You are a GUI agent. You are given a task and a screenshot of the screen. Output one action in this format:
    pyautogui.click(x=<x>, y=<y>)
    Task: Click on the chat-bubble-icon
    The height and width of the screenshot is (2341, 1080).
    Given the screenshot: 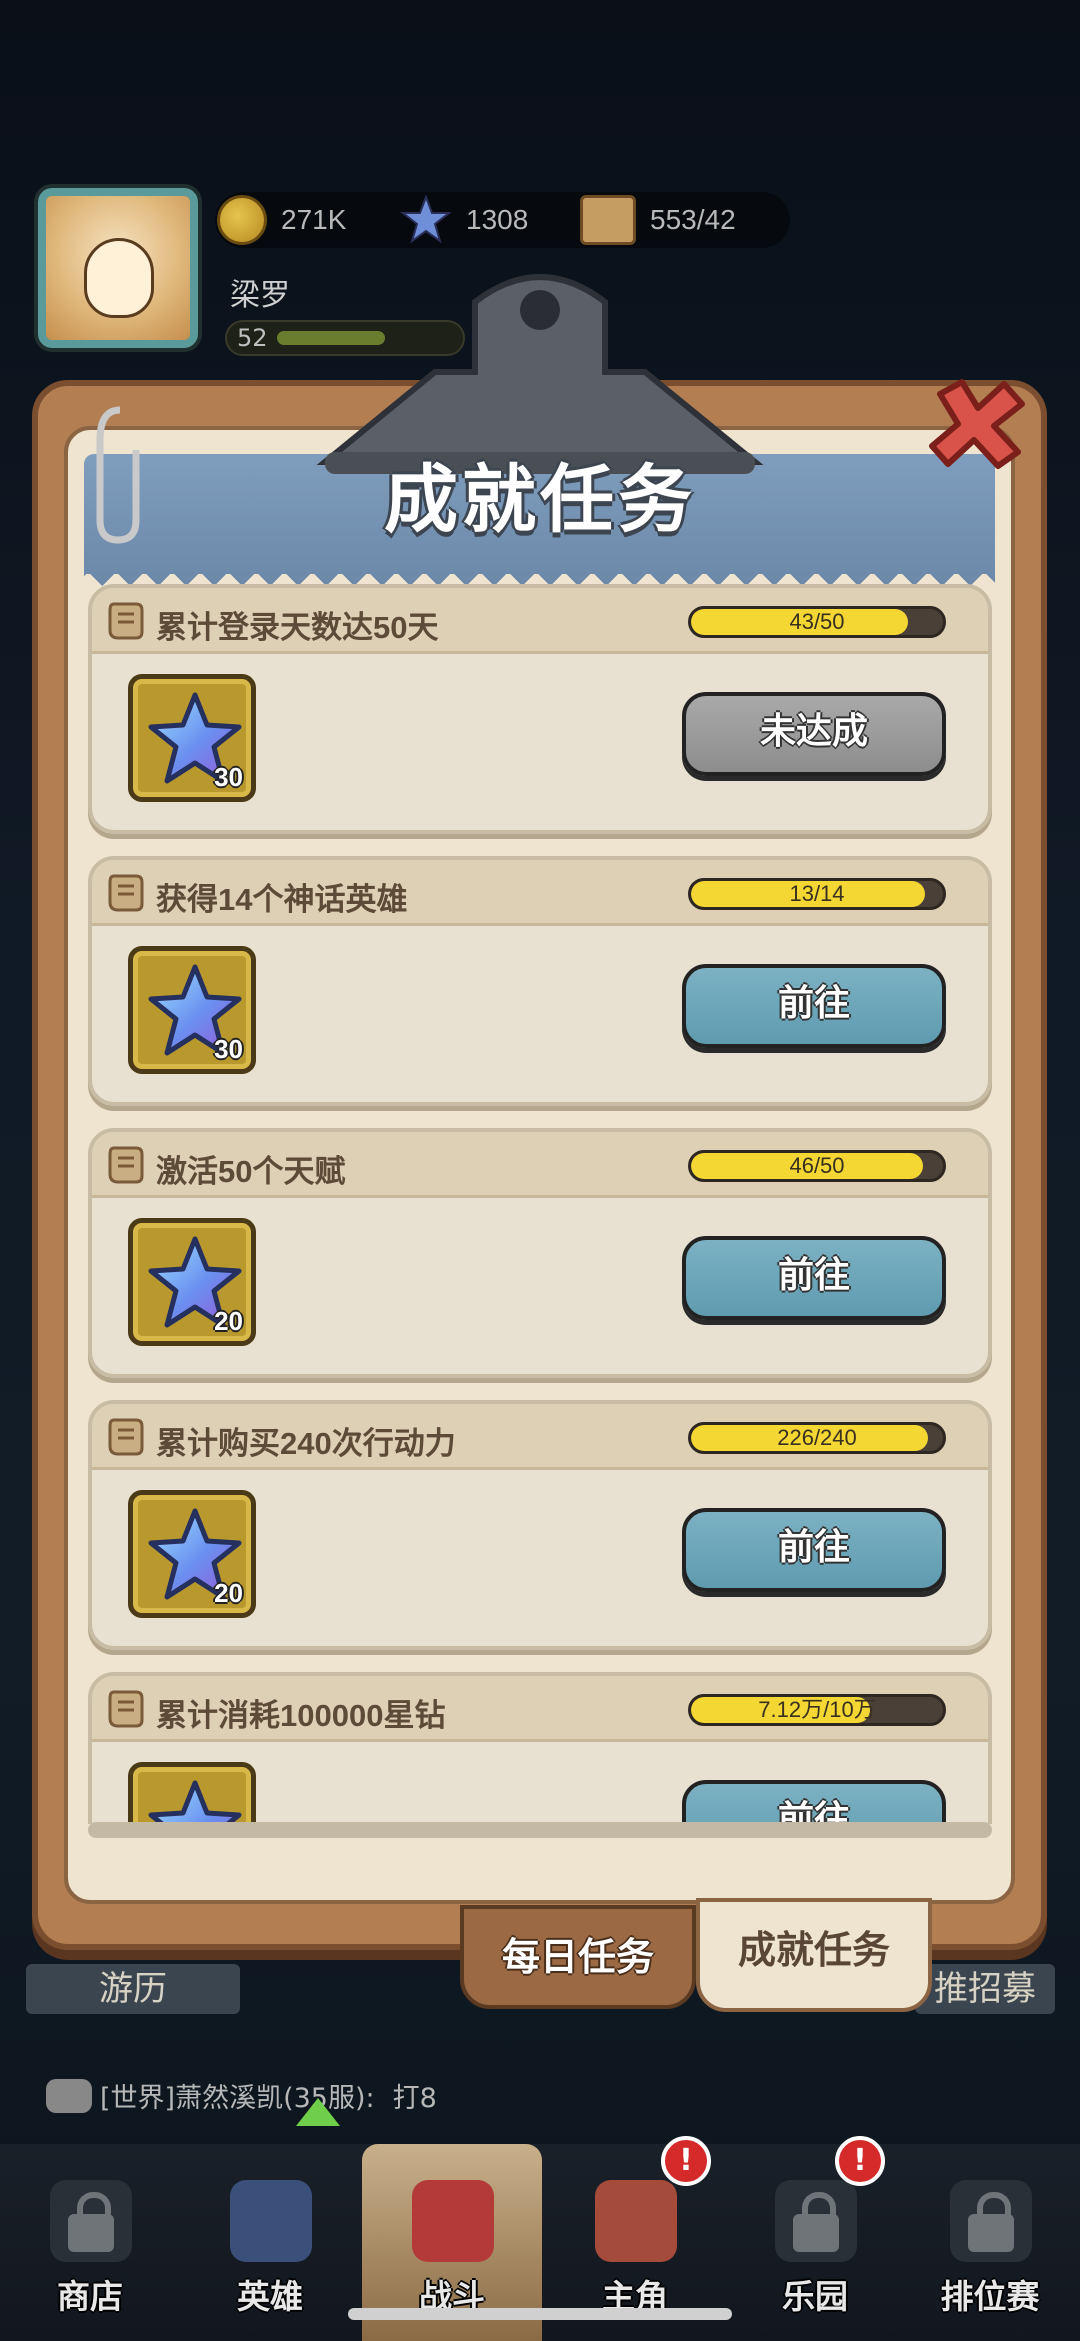 What is the action you would take?
    pyautogui.click(x=69, y=2095)
    